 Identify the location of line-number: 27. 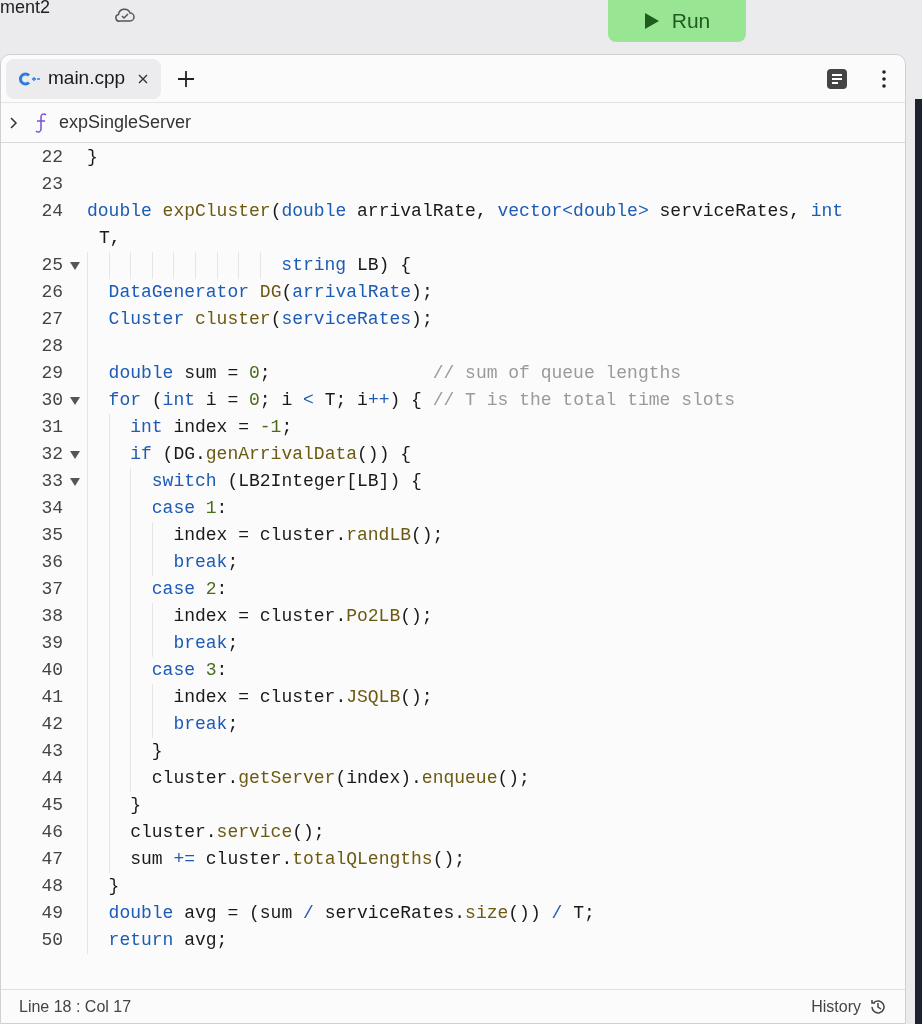
(52, 319).